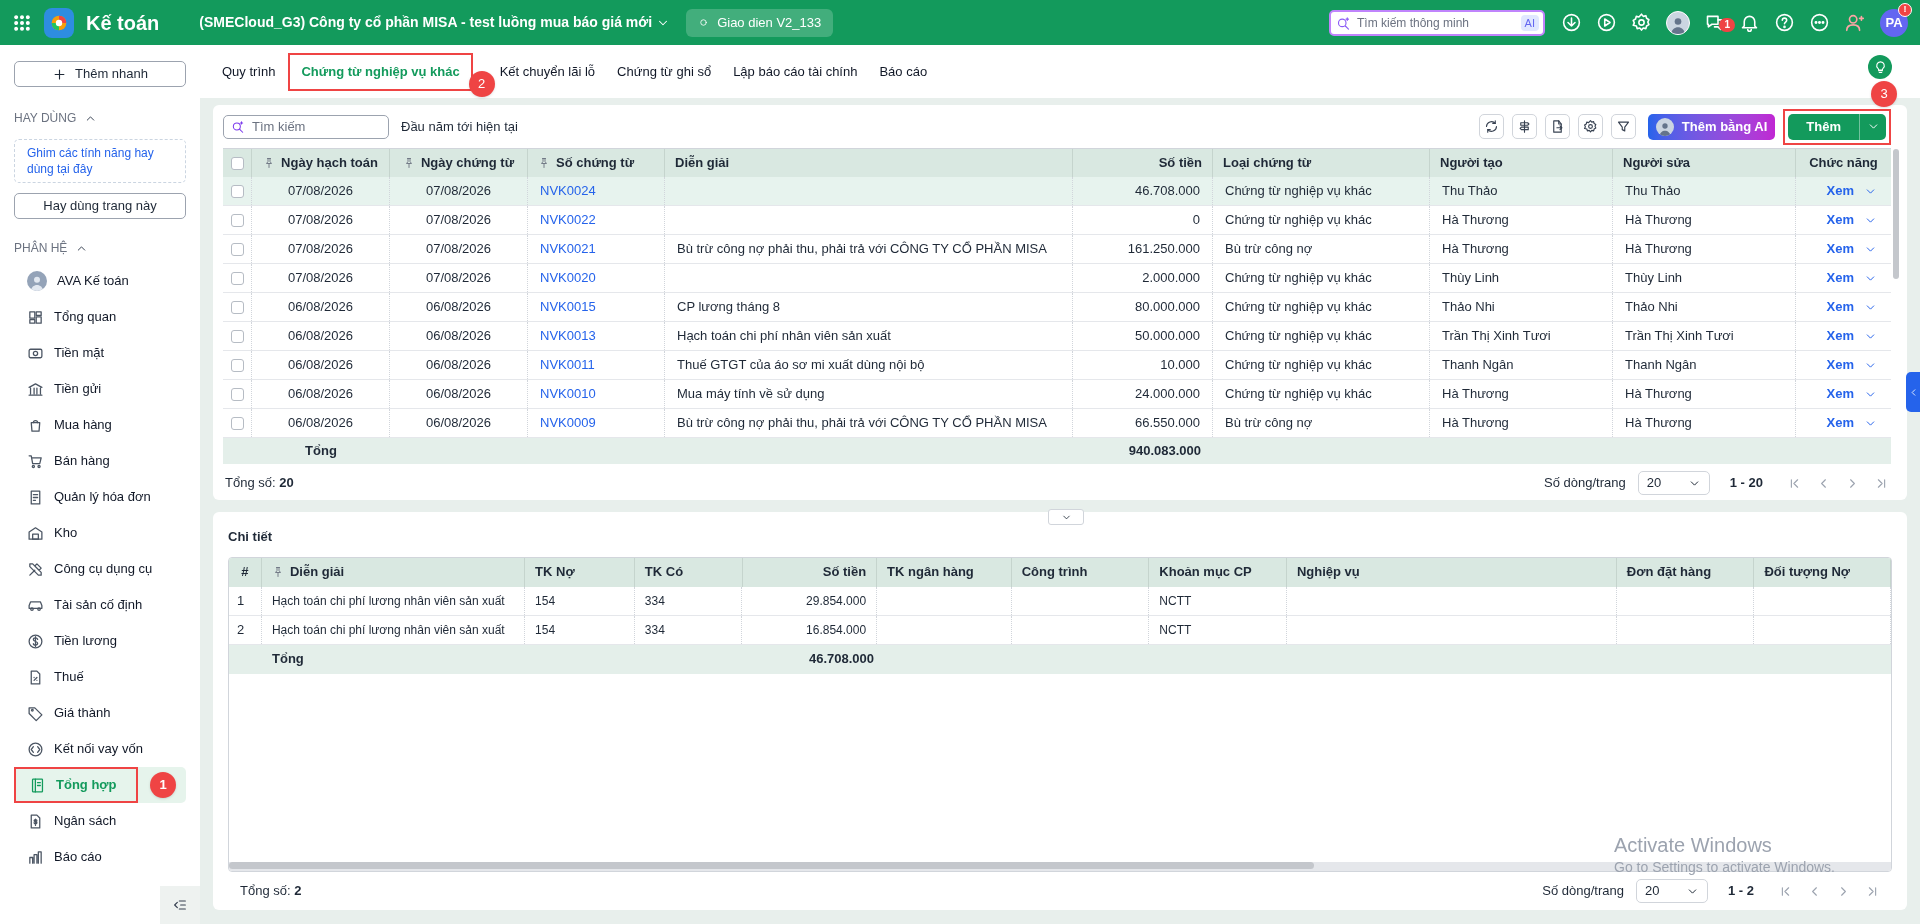 This screenshot has height=924, width=1920. What do you see at coordinates (664, 71) in the screenshot?
I see `tab: Chứng từ ghi sổ` at bounding box center [664, 71].